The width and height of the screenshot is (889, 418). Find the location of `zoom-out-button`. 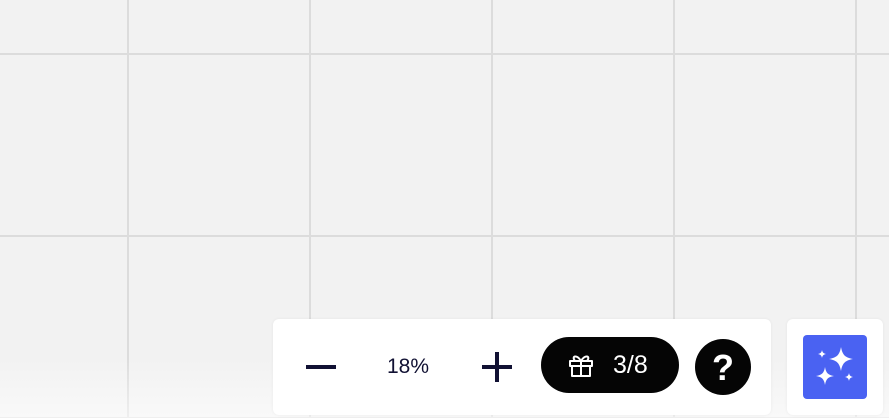

zoom-out-button is located at coordinates (321, 367).